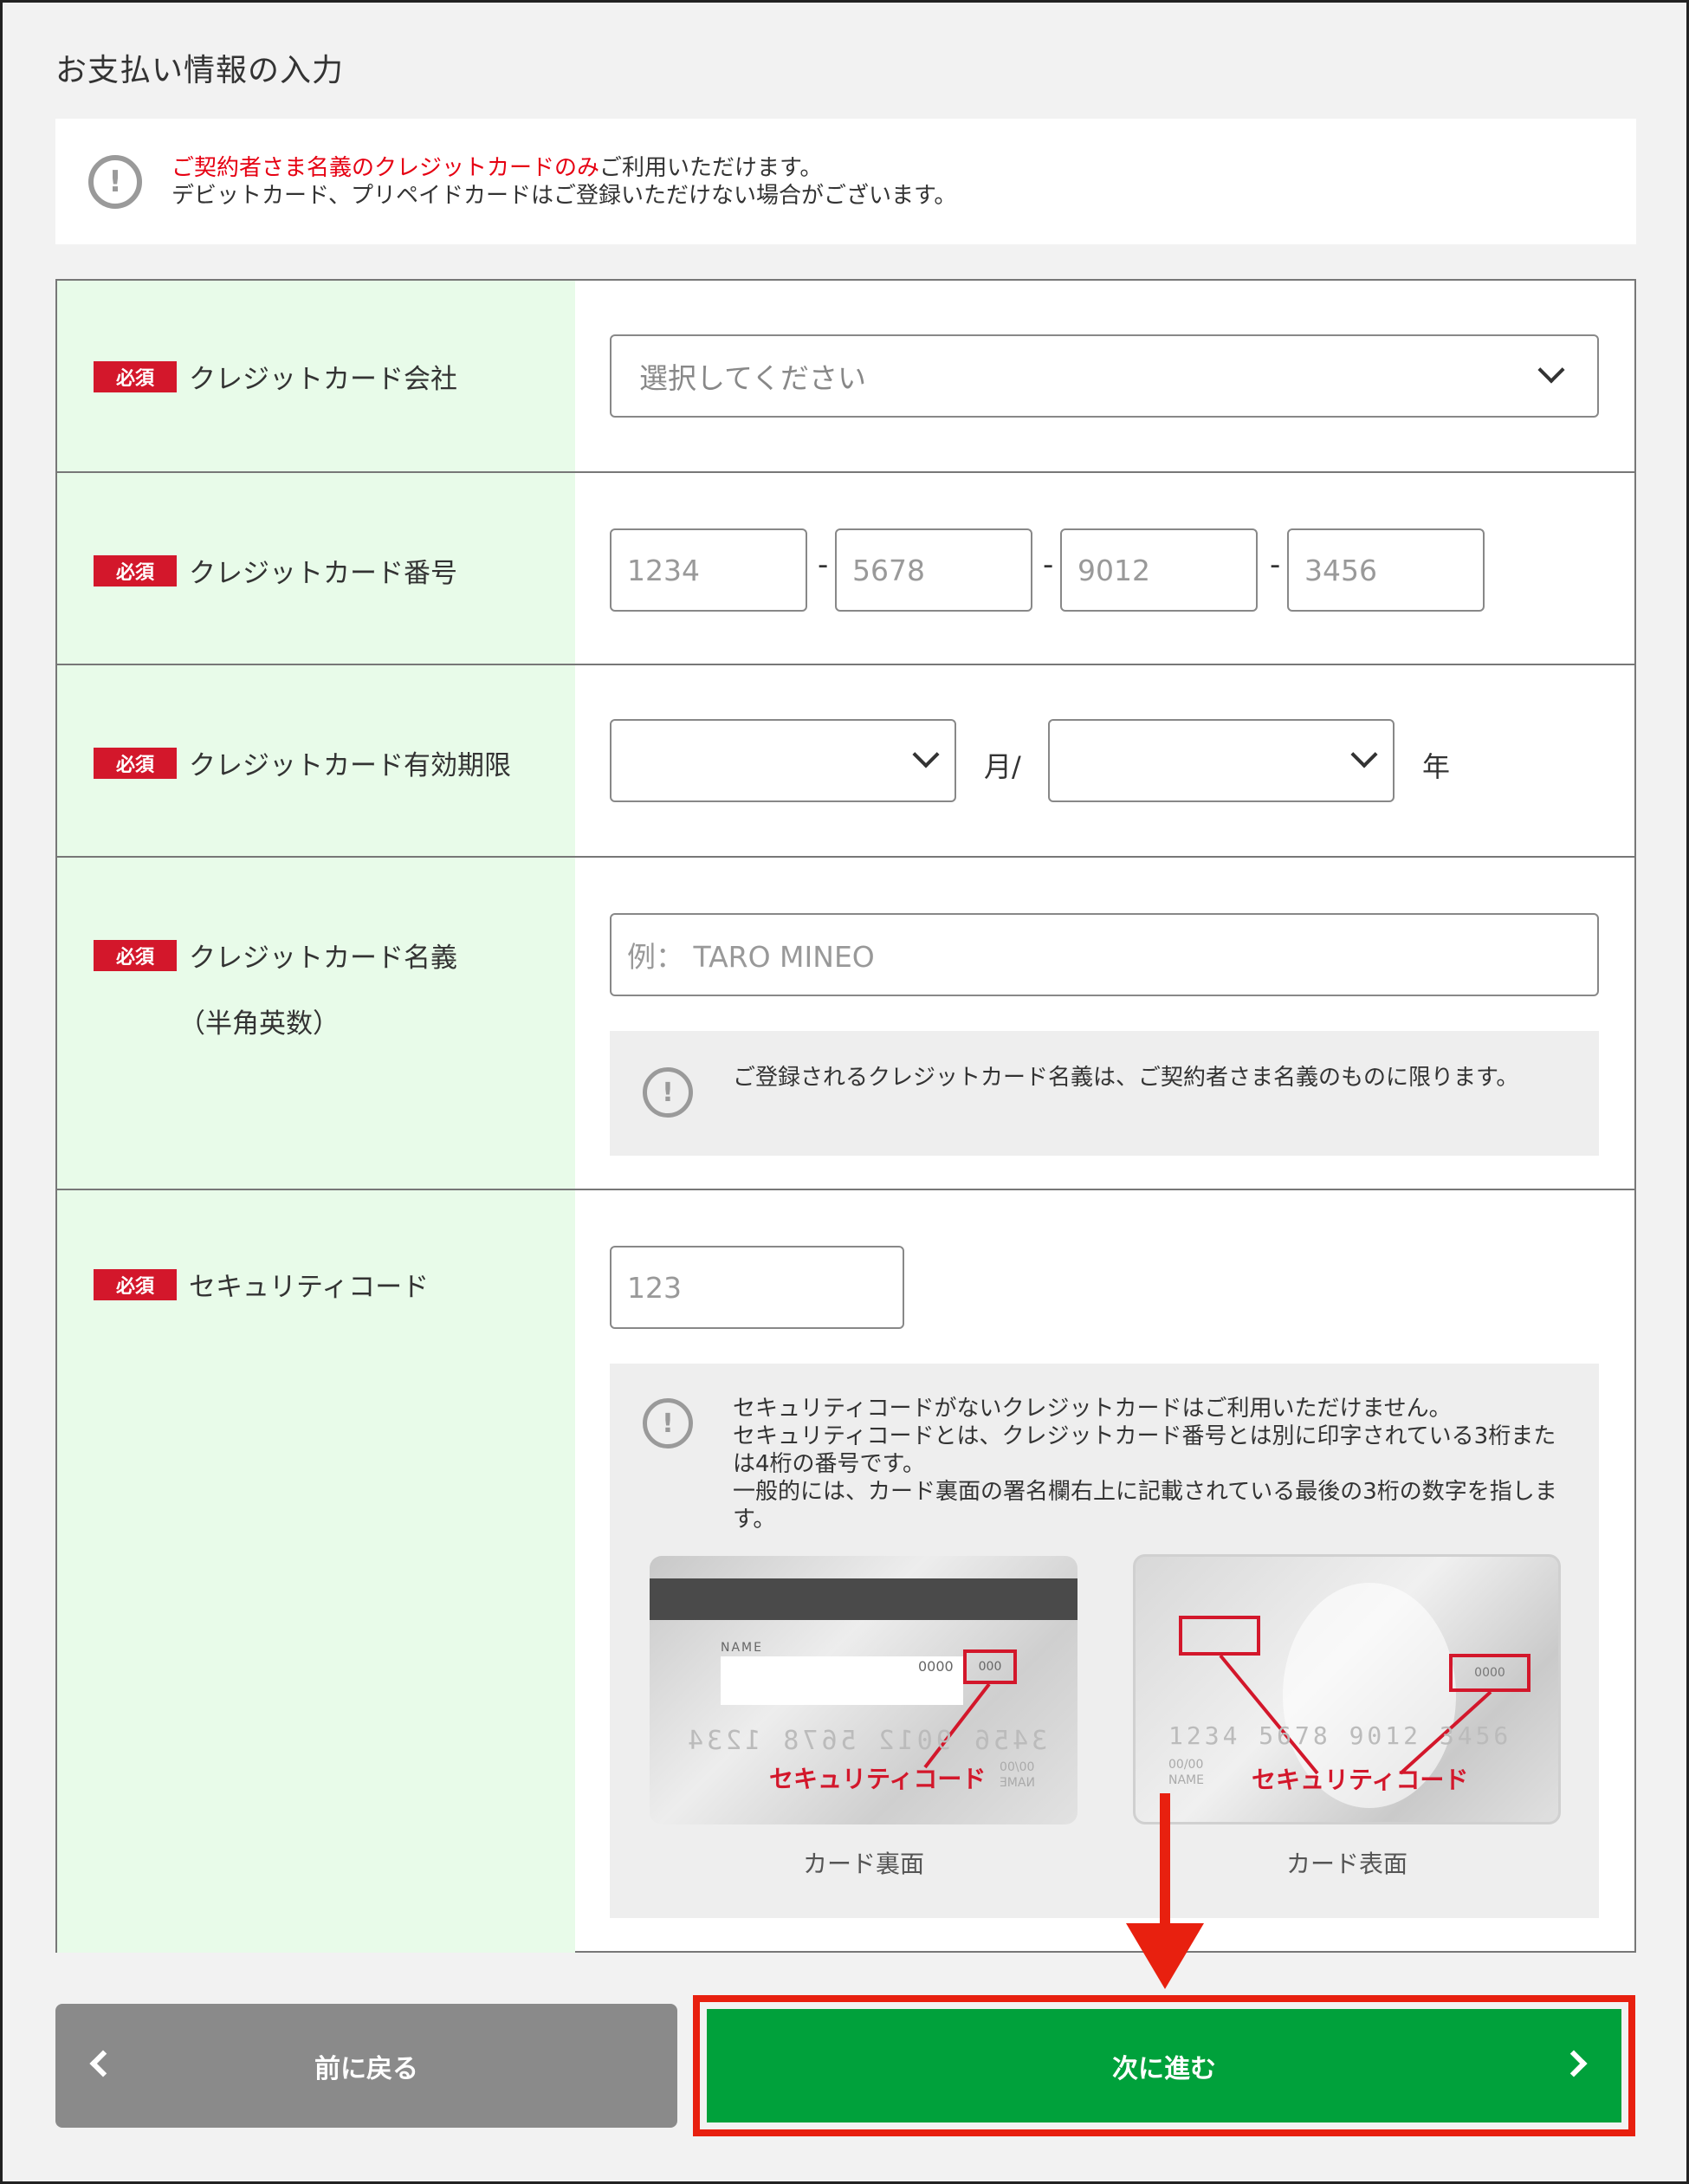 The height and width of the screenshot is (2184, 1689). I want to click on placeholder: 1234, so click(663, 570).